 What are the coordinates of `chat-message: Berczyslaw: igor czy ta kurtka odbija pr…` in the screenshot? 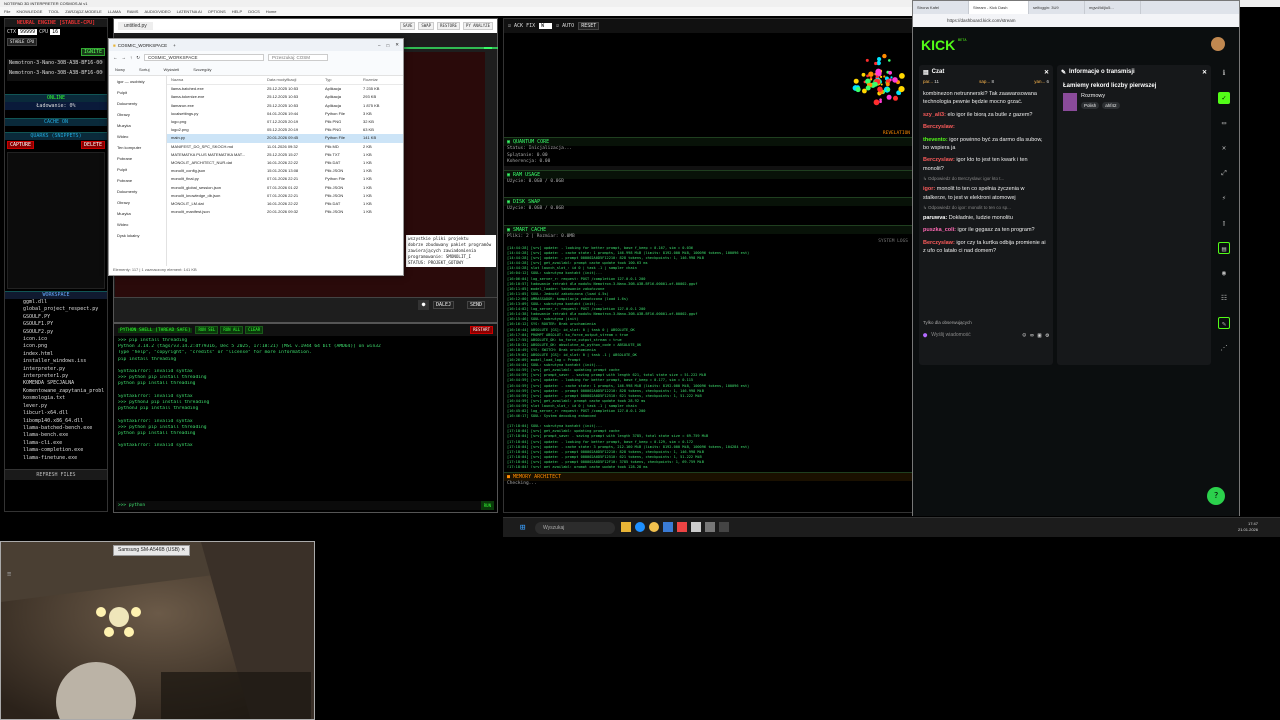 It's located at (986, 247).